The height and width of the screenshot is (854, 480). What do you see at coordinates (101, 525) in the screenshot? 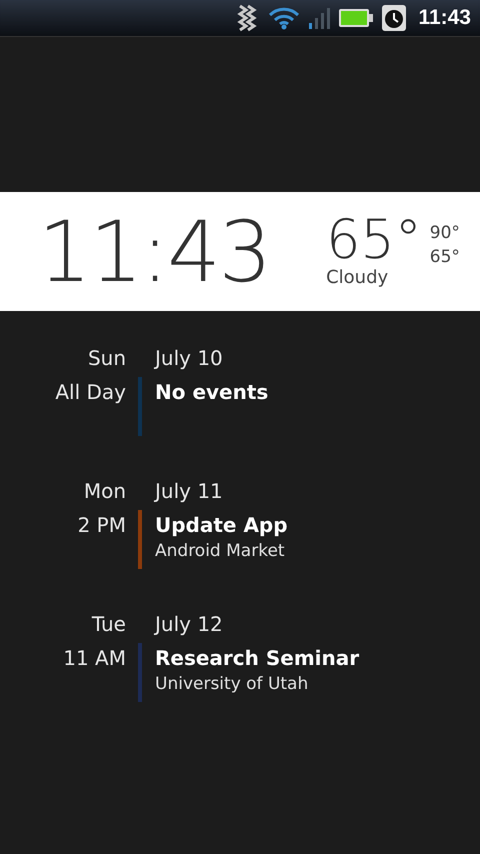
I see `event-time: 2 PM` at bounding box center [101, 525].